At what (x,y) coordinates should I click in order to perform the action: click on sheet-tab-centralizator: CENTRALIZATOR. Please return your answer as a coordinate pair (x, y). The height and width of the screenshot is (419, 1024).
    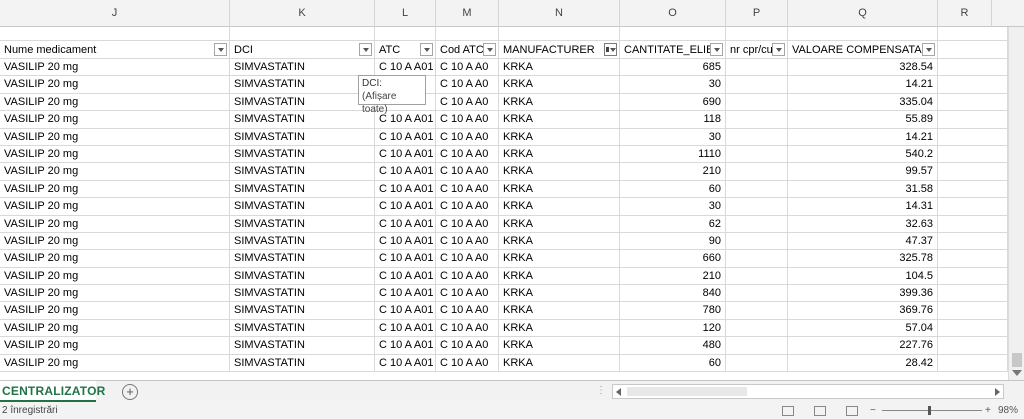
    Looking at the image, I should click on (52, 392).